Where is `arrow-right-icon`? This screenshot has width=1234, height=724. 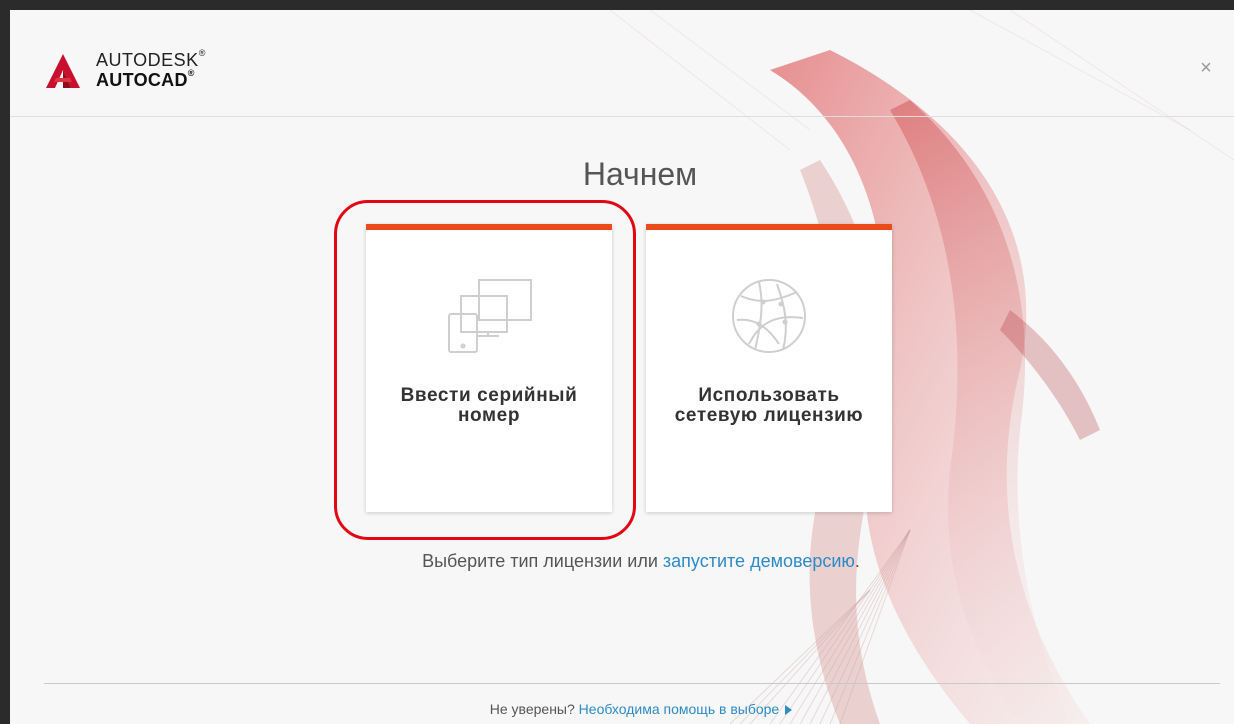 arrow-right-icon is located at coordinates (789, 710).